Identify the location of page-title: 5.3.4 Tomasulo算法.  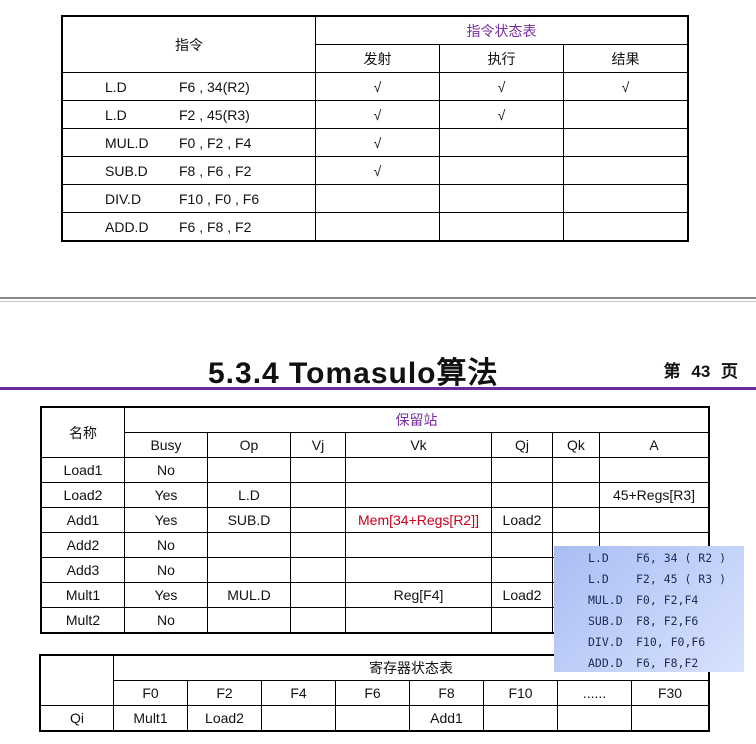
(353, 373).